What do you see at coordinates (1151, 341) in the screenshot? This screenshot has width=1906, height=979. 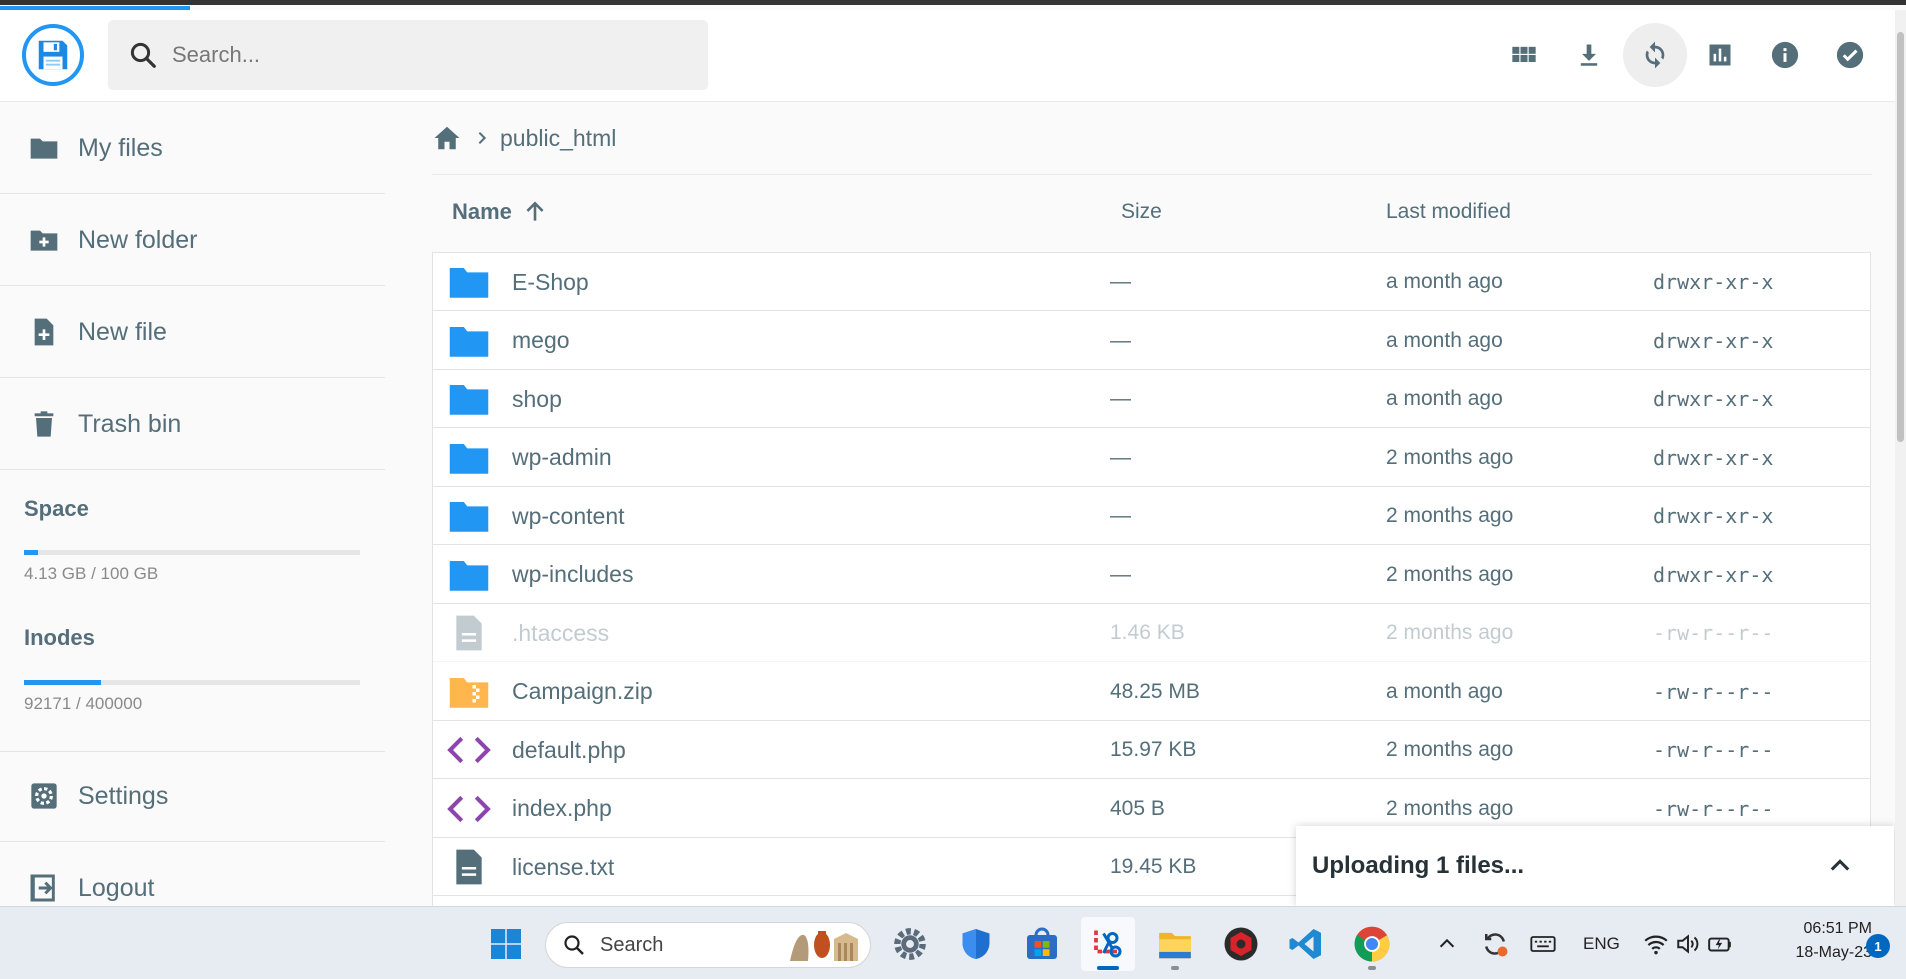 I see `file-row: mego — a month ago drwxr-xr-x` at bounding box center [1151, 341].